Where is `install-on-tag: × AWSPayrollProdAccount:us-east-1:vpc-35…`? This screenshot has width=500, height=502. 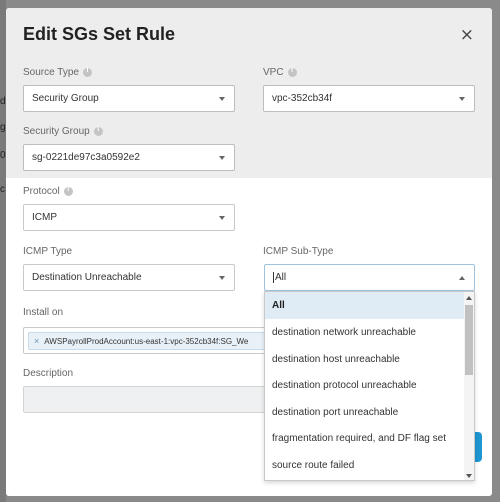 install-on-tag: × AWSPayrollProdAccount:us-east-1:vpc-35… is located at coordinates (148, 341).